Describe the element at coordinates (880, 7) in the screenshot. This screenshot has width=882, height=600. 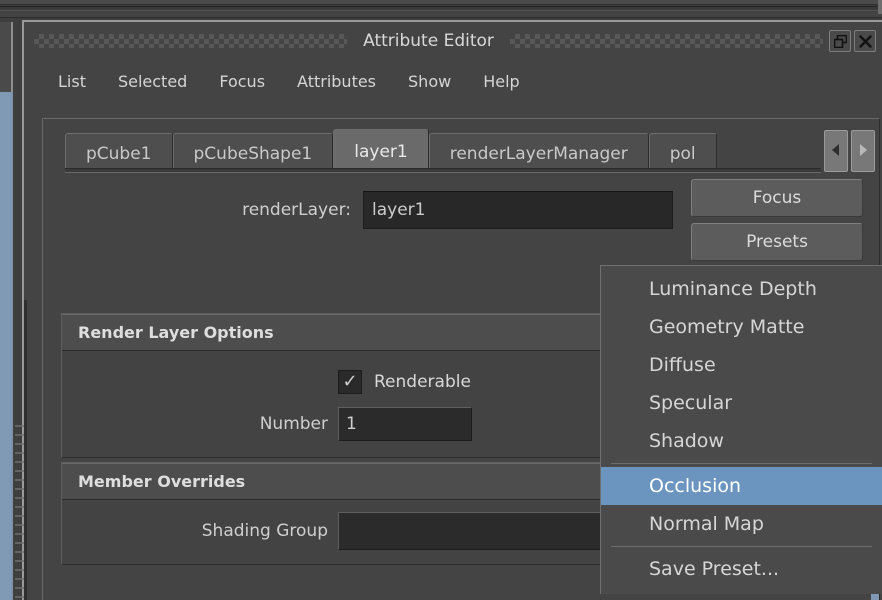
I see `outer-frame-right-edge` at that location.